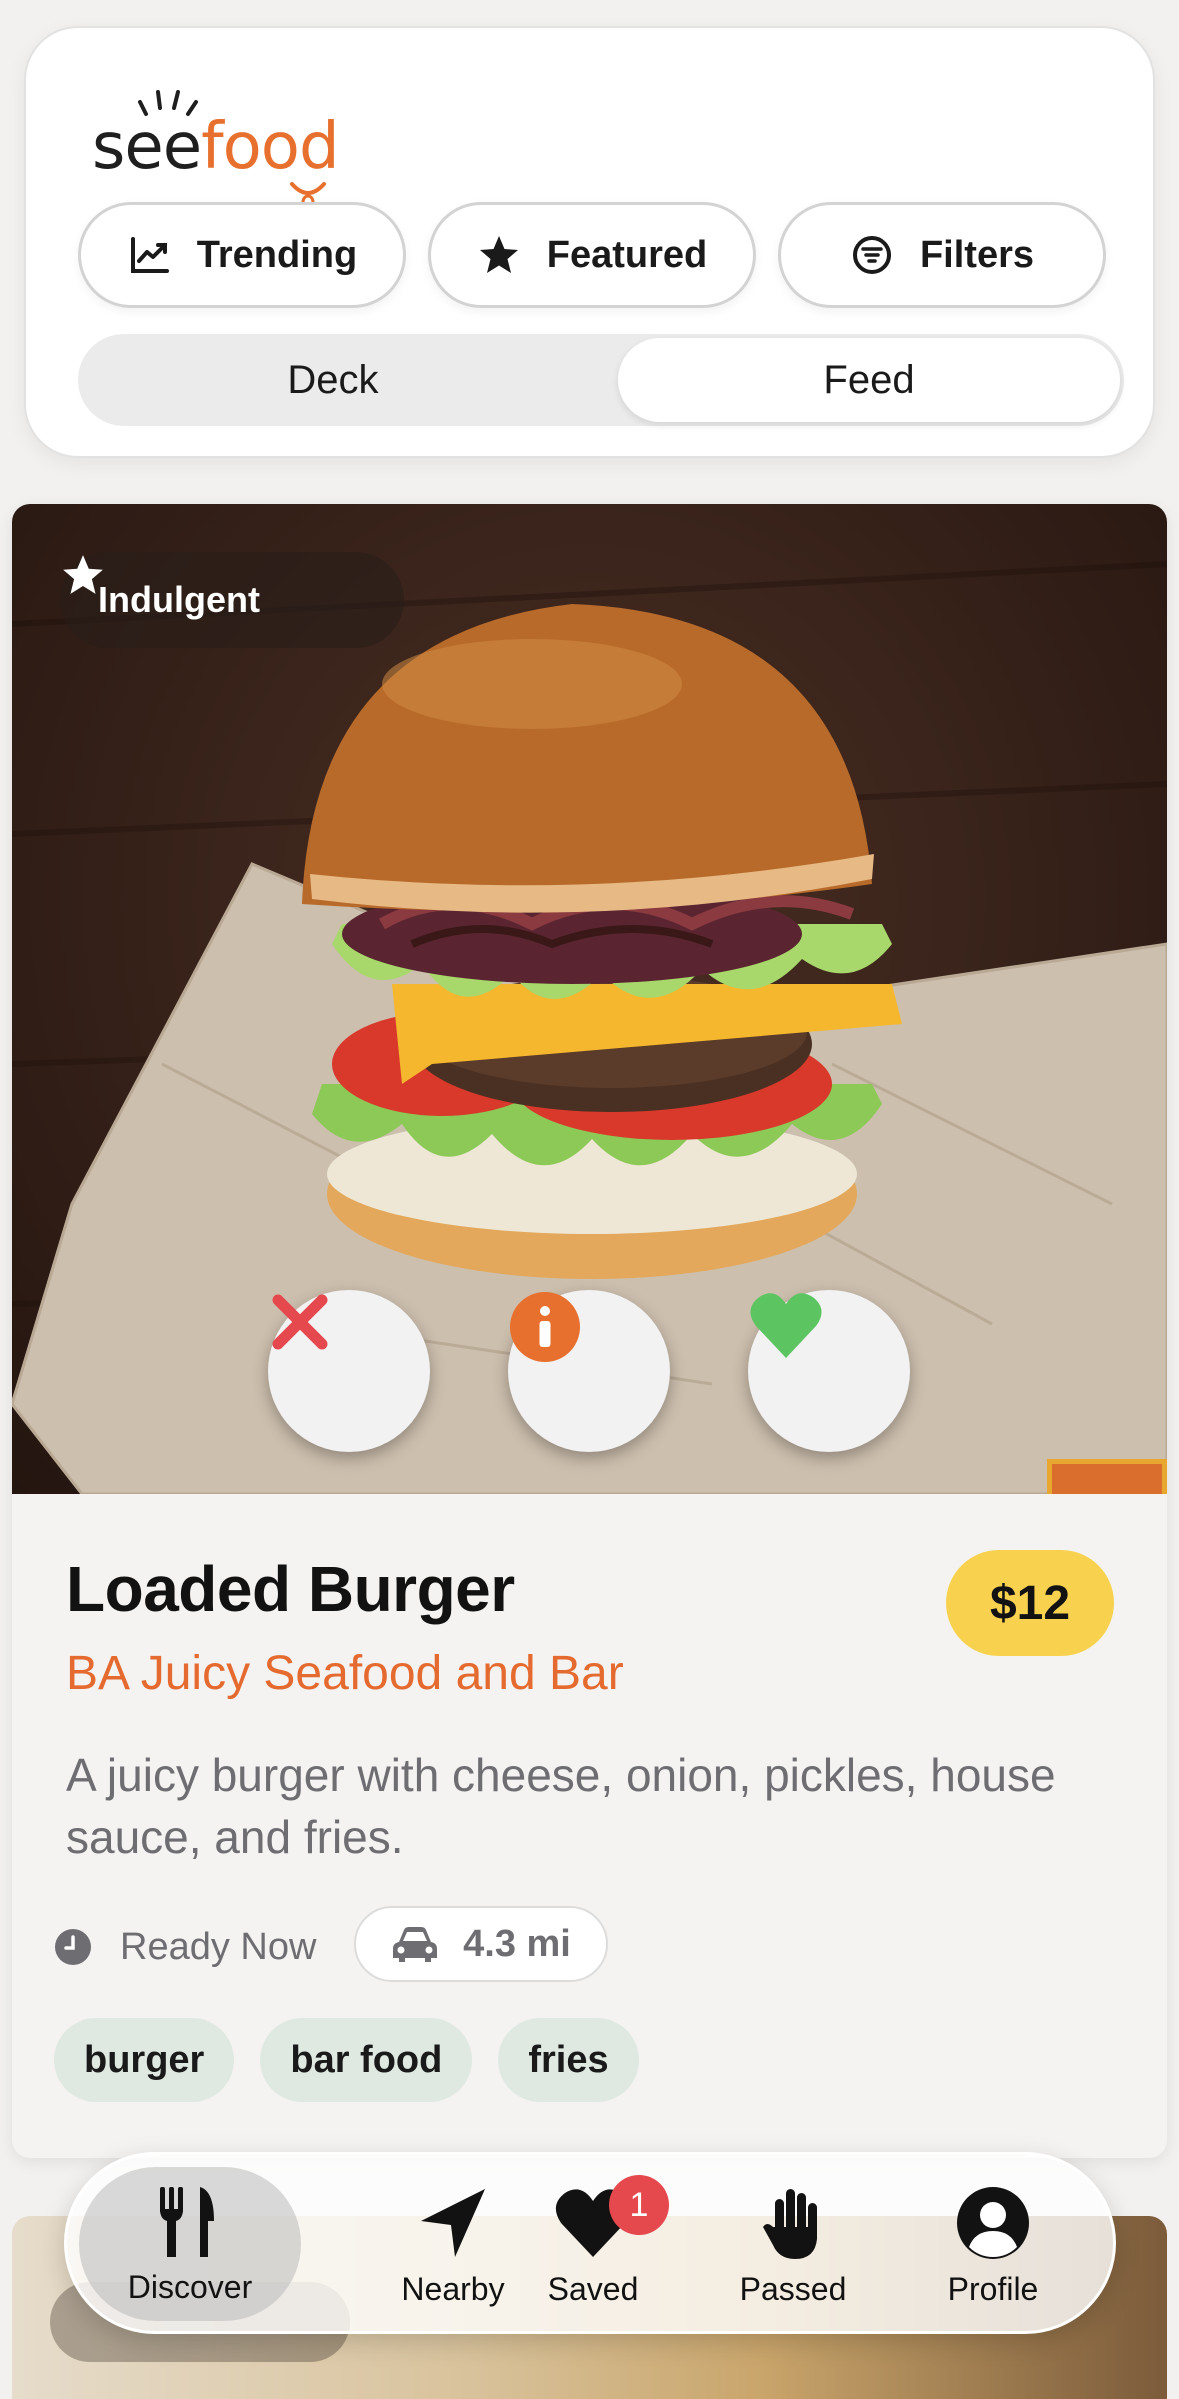 The width and height of the screenshot is (1179, 2399). I want to click on trending-chart-icon, so click(149, 255).